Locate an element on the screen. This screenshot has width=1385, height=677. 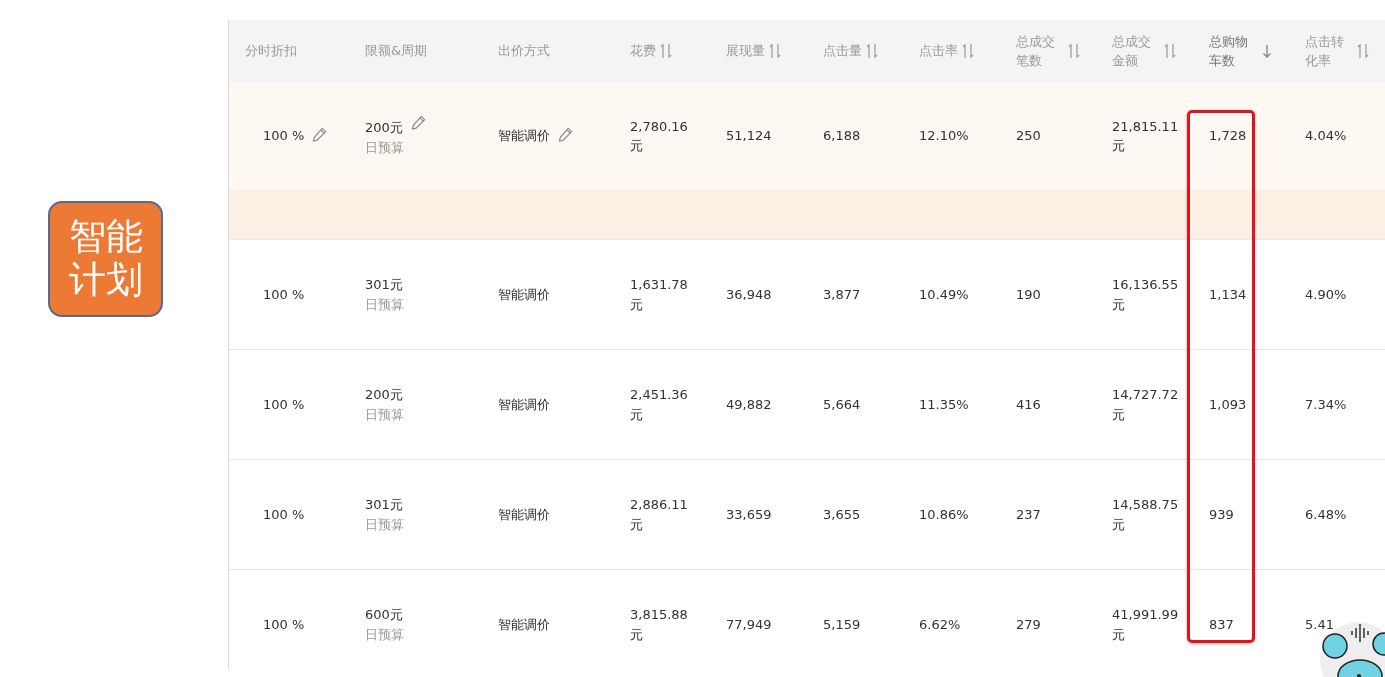
table-cell-text: 5,664 is located at coordinates (842, 404).